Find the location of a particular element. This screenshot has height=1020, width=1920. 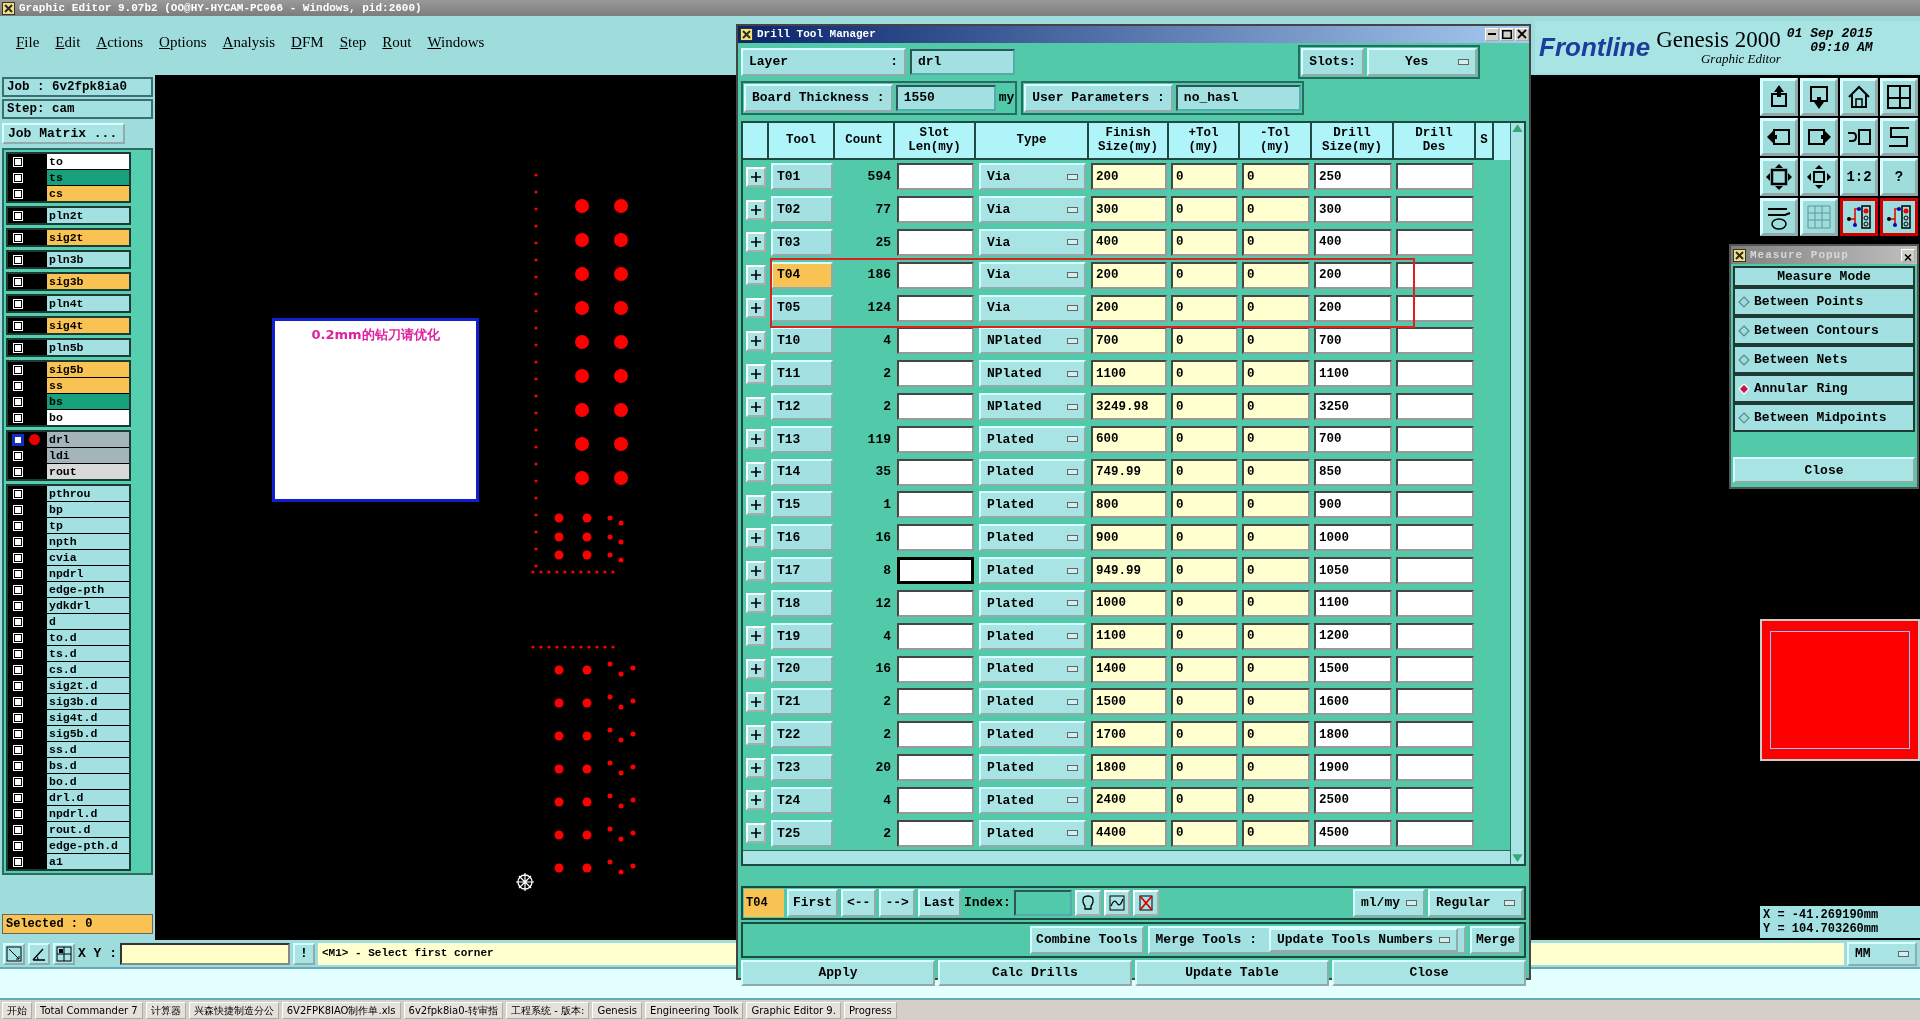

horizontal-scrollbar is located at coordinates (1126, 856).